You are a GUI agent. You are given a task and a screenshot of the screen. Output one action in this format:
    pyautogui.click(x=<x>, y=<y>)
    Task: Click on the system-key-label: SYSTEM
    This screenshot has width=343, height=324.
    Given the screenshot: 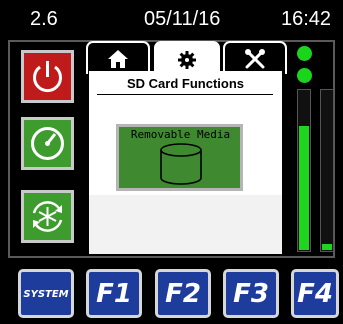 What is the action you would take?
    pyautogui.click(x=46, y=294)
    